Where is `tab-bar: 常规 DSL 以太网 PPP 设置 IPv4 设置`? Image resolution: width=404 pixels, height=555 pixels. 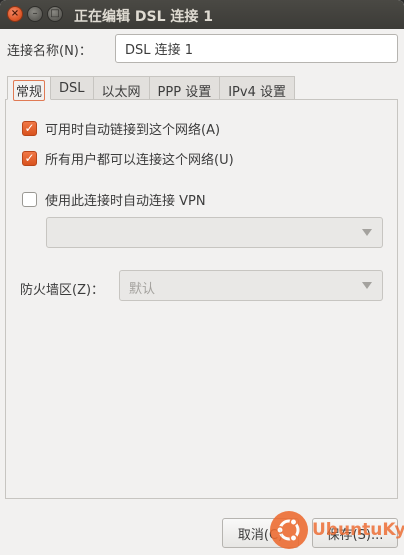
tab-bar: 常规 DSL 以太网 PPP 设置 IPv4 设置 is located at coordinates (151, 88).